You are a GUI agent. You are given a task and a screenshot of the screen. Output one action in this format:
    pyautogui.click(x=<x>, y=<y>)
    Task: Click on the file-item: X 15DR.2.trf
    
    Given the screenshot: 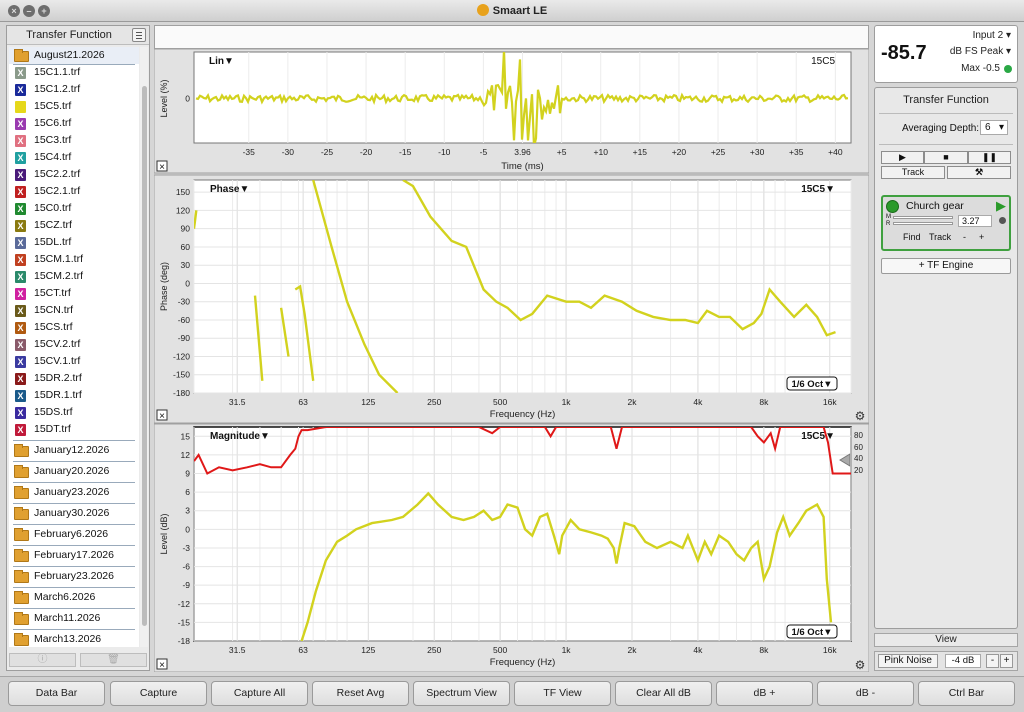 What is the action you would take?
    pyautogui.click(x=74, y=378)
    